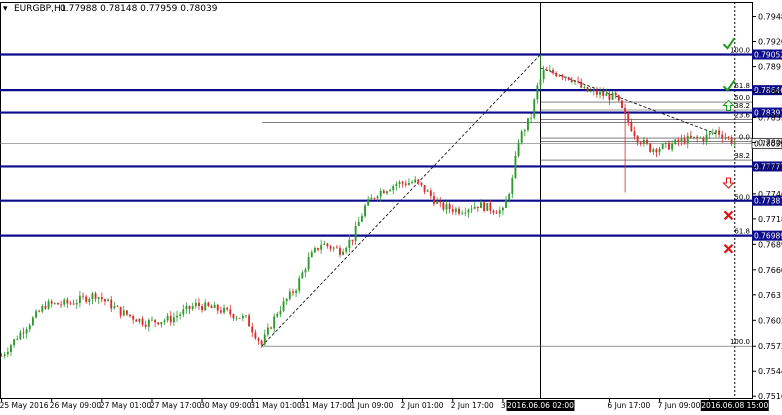  I want to click on x-tick-label: 1 Jun 09:00, so click(372, 405).